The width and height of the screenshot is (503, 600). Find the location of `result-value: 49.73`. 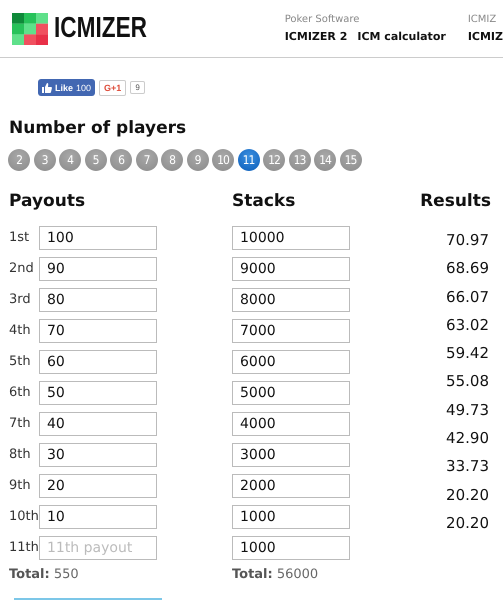

result-value: 49.73 is located at coordinates (467, 410).